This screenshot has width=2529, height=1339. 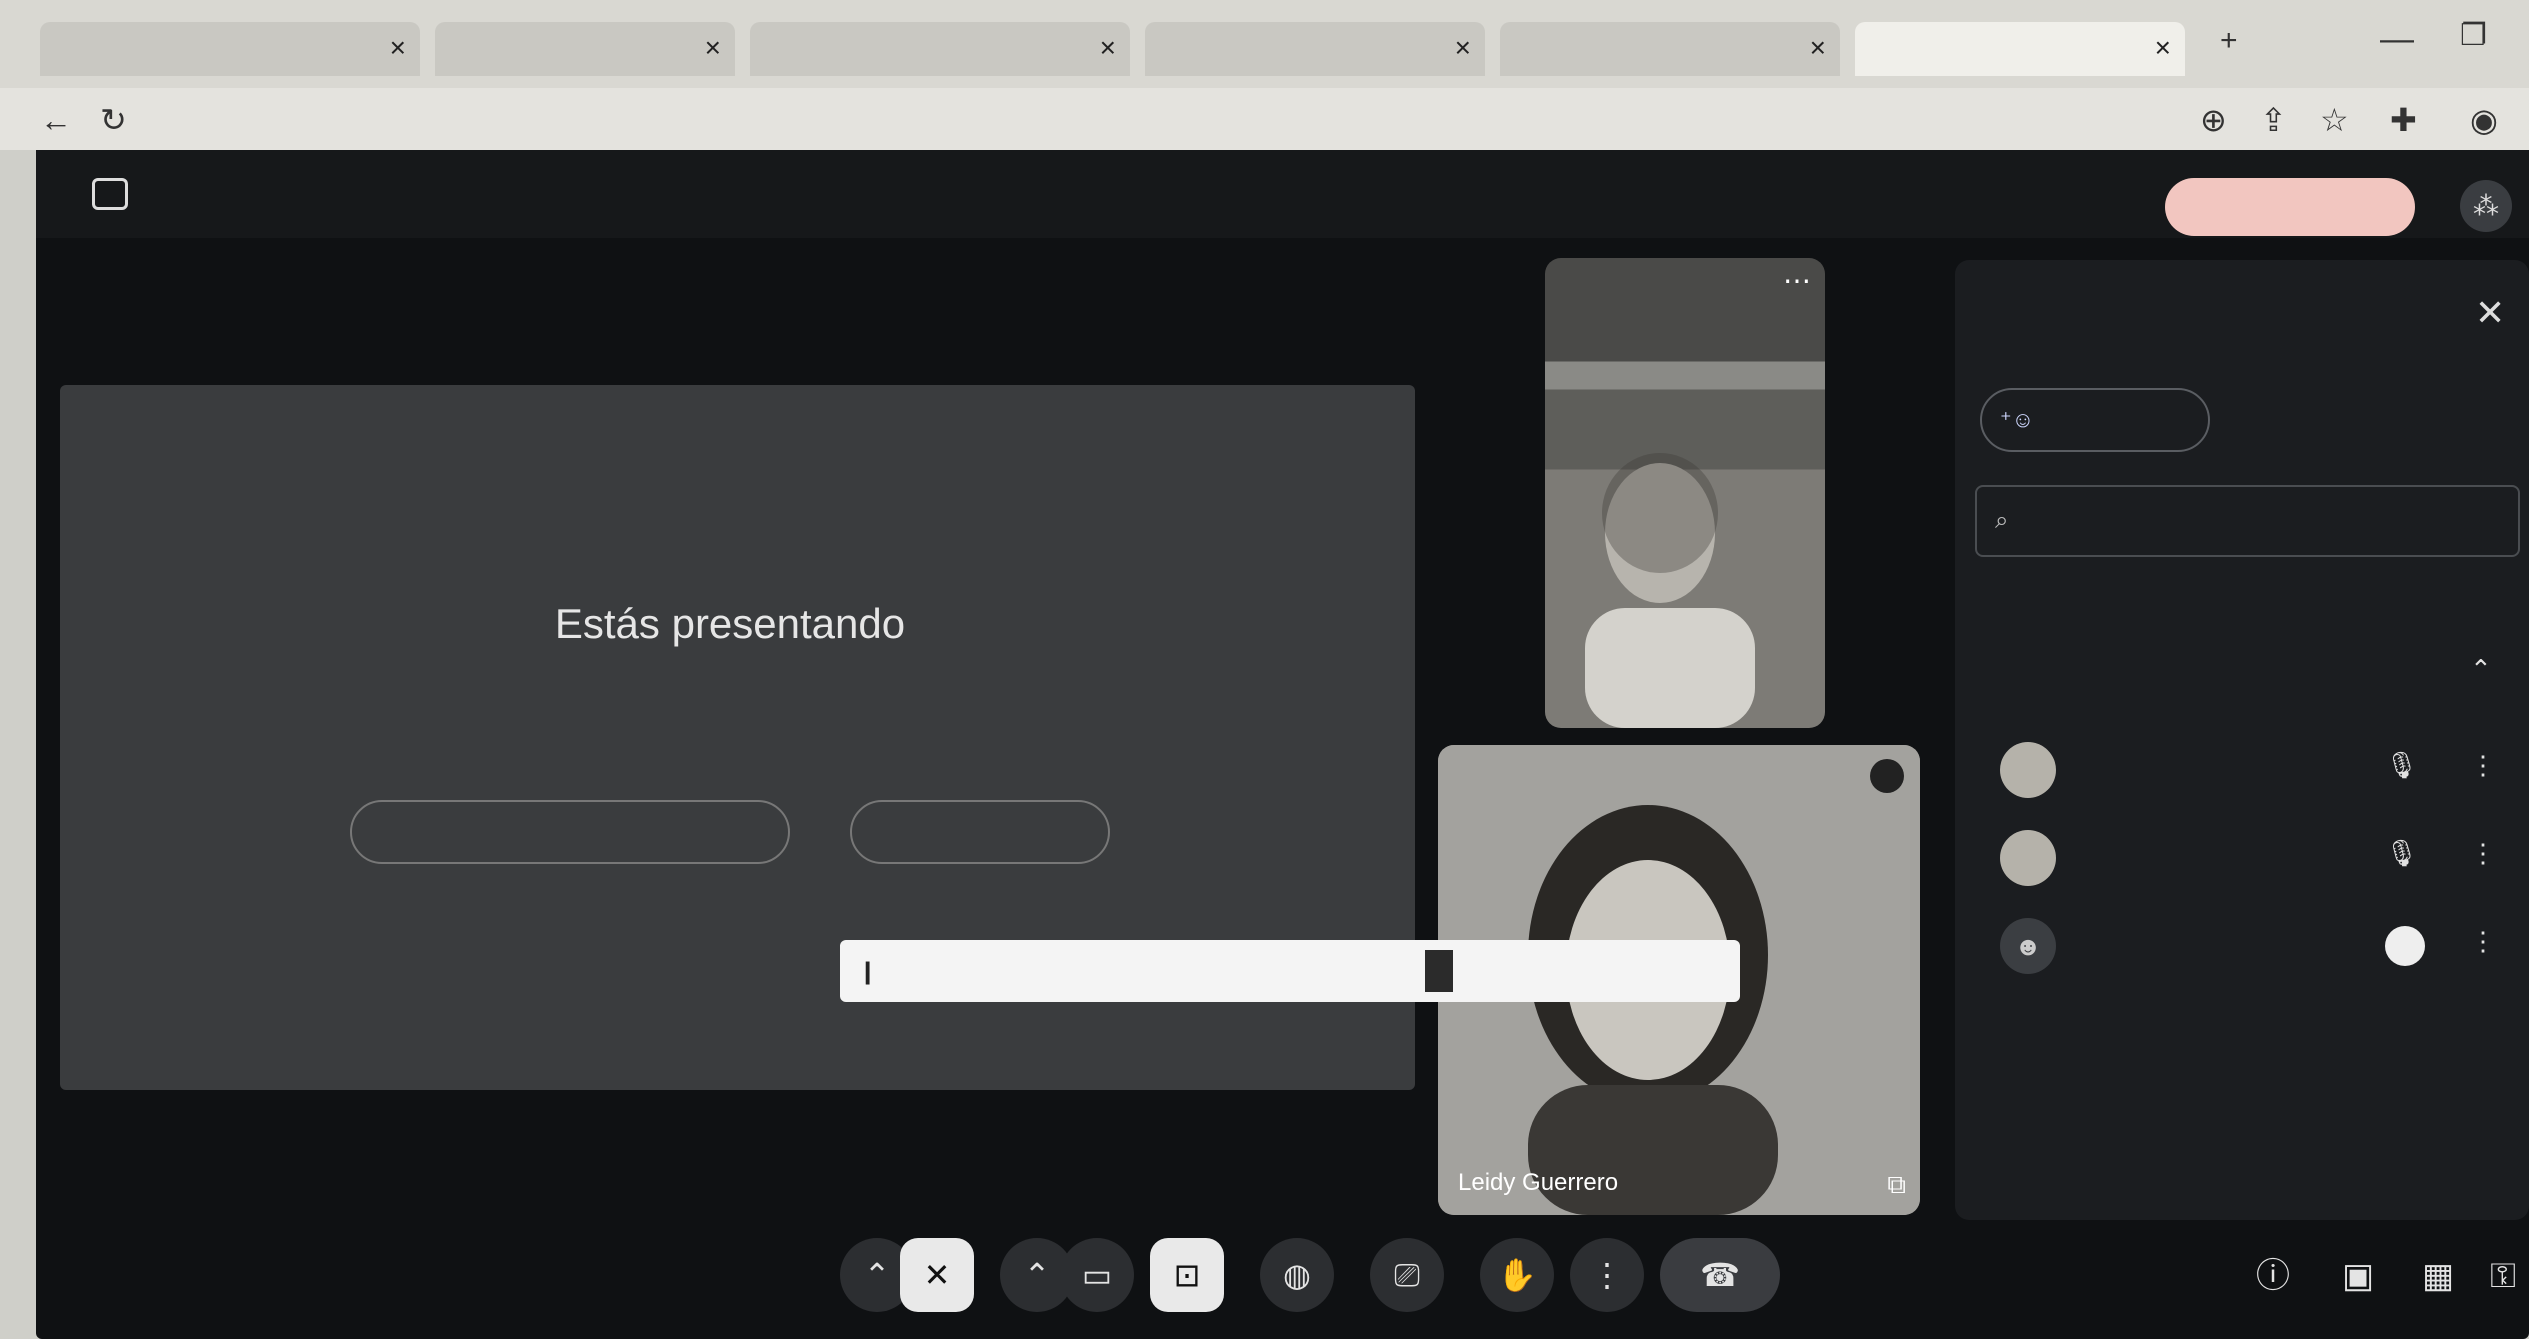 I want to click on camera-button: ▭, so click(x=1097, y=1275).